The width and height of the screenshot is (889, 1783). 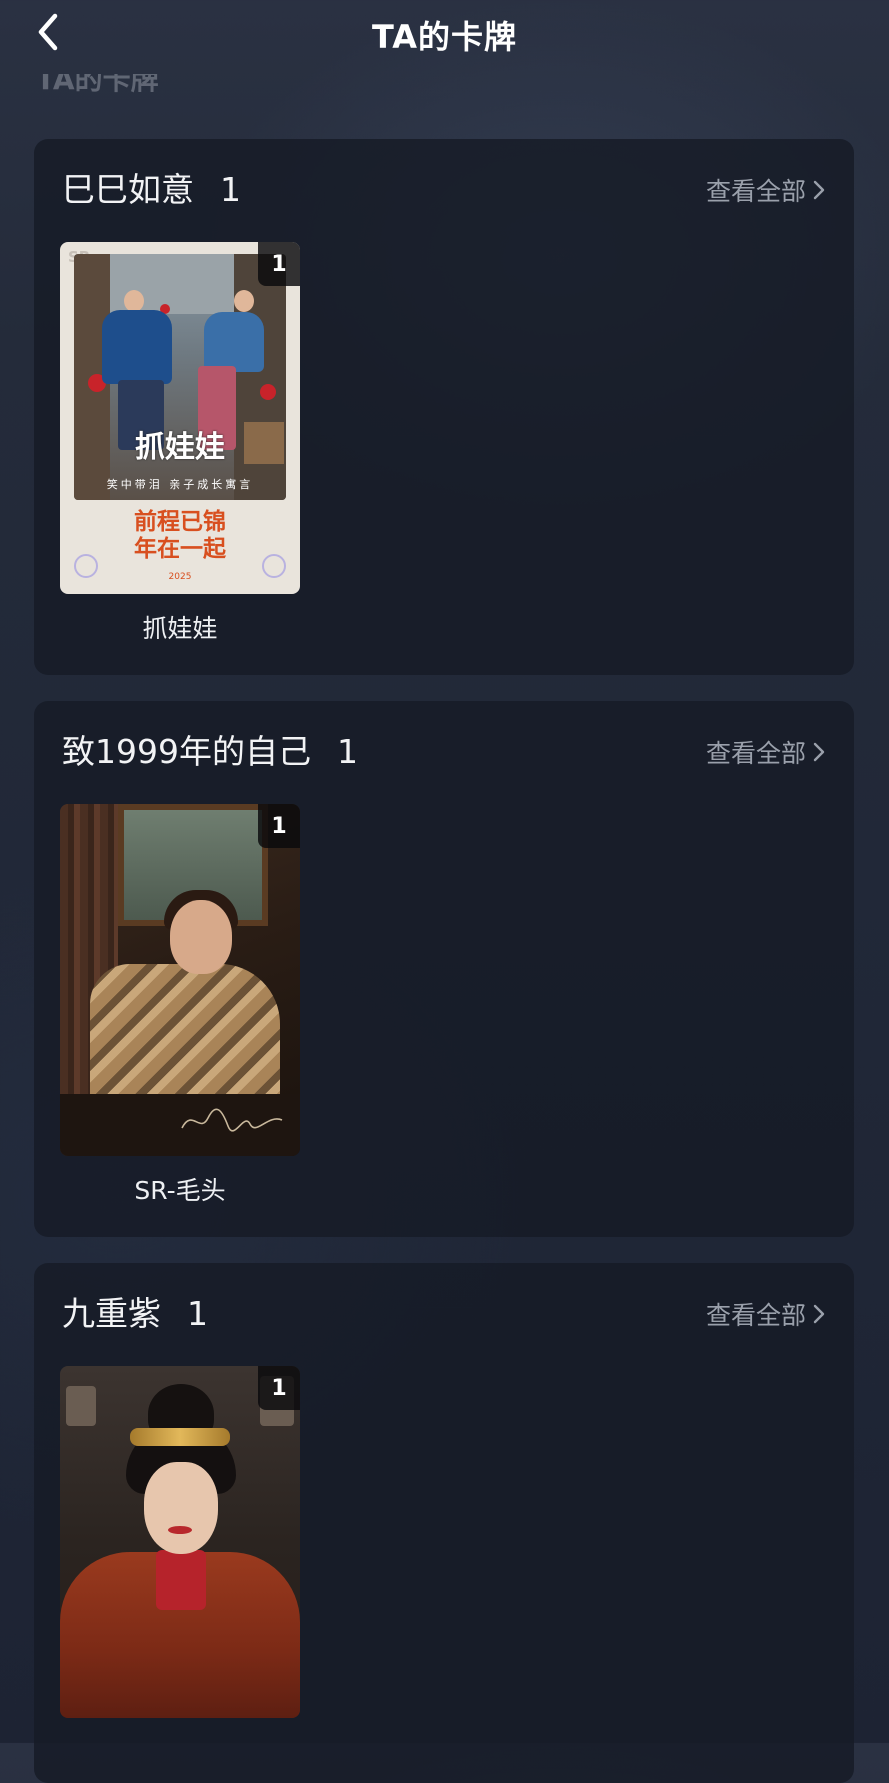 What do you see at coordinates (180, 377) in the screenshot?
I see `card-artwork: 抓娃娃 笑中带泪 亲子成长寓言` at bounding box center [180, 377].